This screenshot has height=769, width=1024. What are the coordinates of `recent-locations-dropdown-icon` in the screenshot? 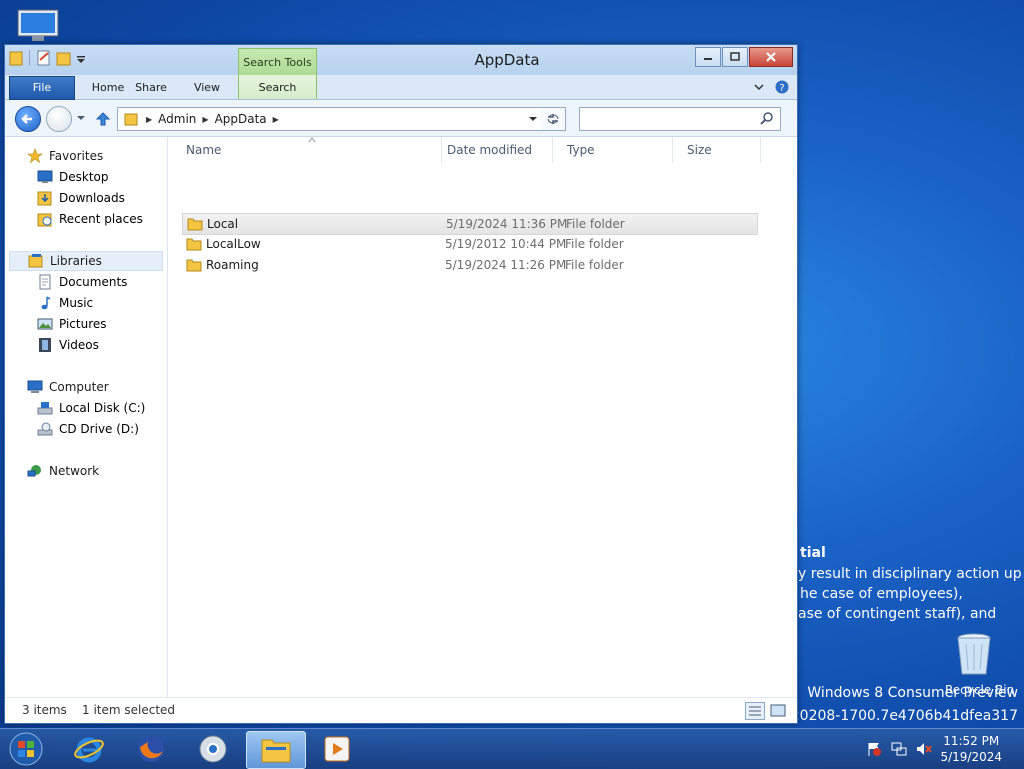 It's located at (81, 118).